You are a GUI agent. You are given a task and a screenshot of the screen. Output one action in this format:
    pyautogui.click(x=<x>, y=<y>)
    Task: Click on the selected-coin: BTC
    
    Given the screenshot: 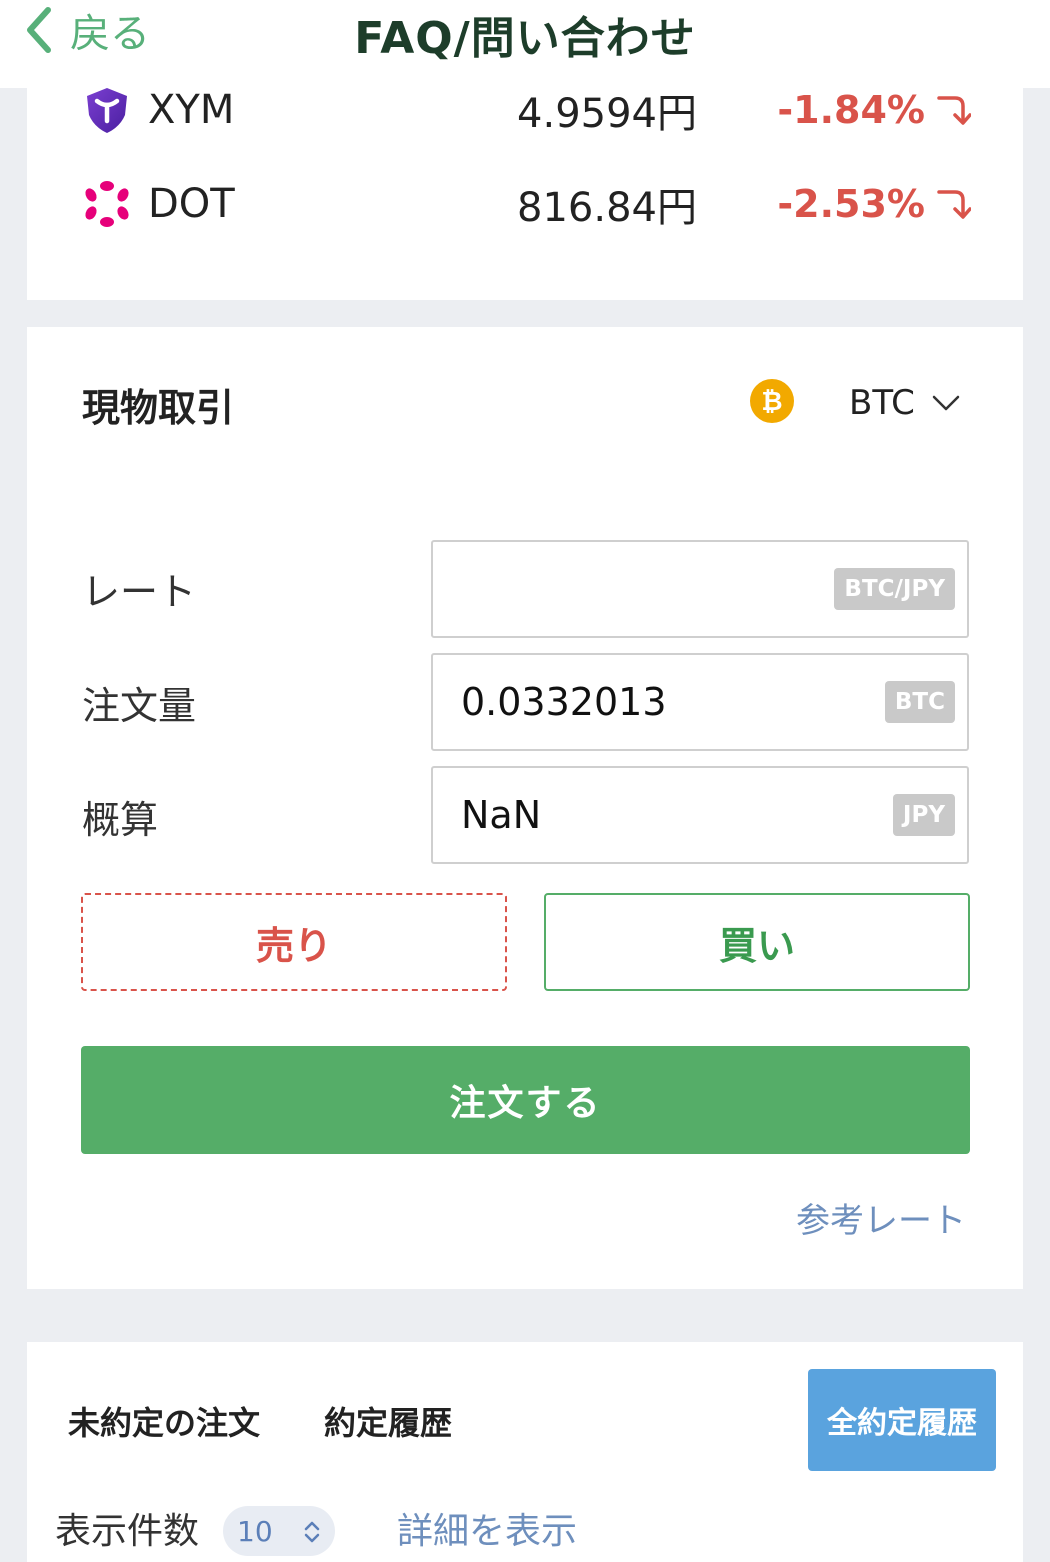 What is the action you would take?
    pyautogui.click(x=882, y=403)
    